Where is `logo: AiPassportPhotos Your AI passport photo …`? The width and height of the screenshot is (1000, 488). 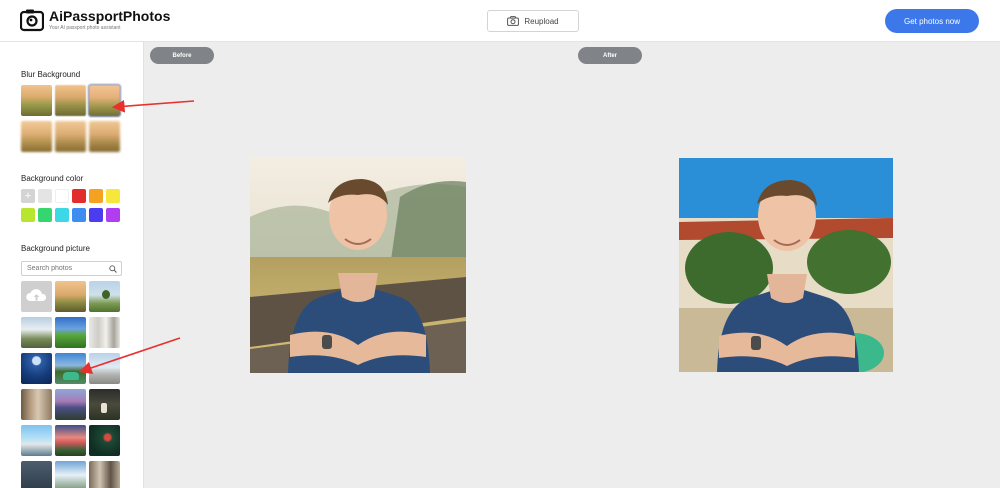
logo: AiPassportPhotos Your AI passport photo … is located at coordinates (95, 20).